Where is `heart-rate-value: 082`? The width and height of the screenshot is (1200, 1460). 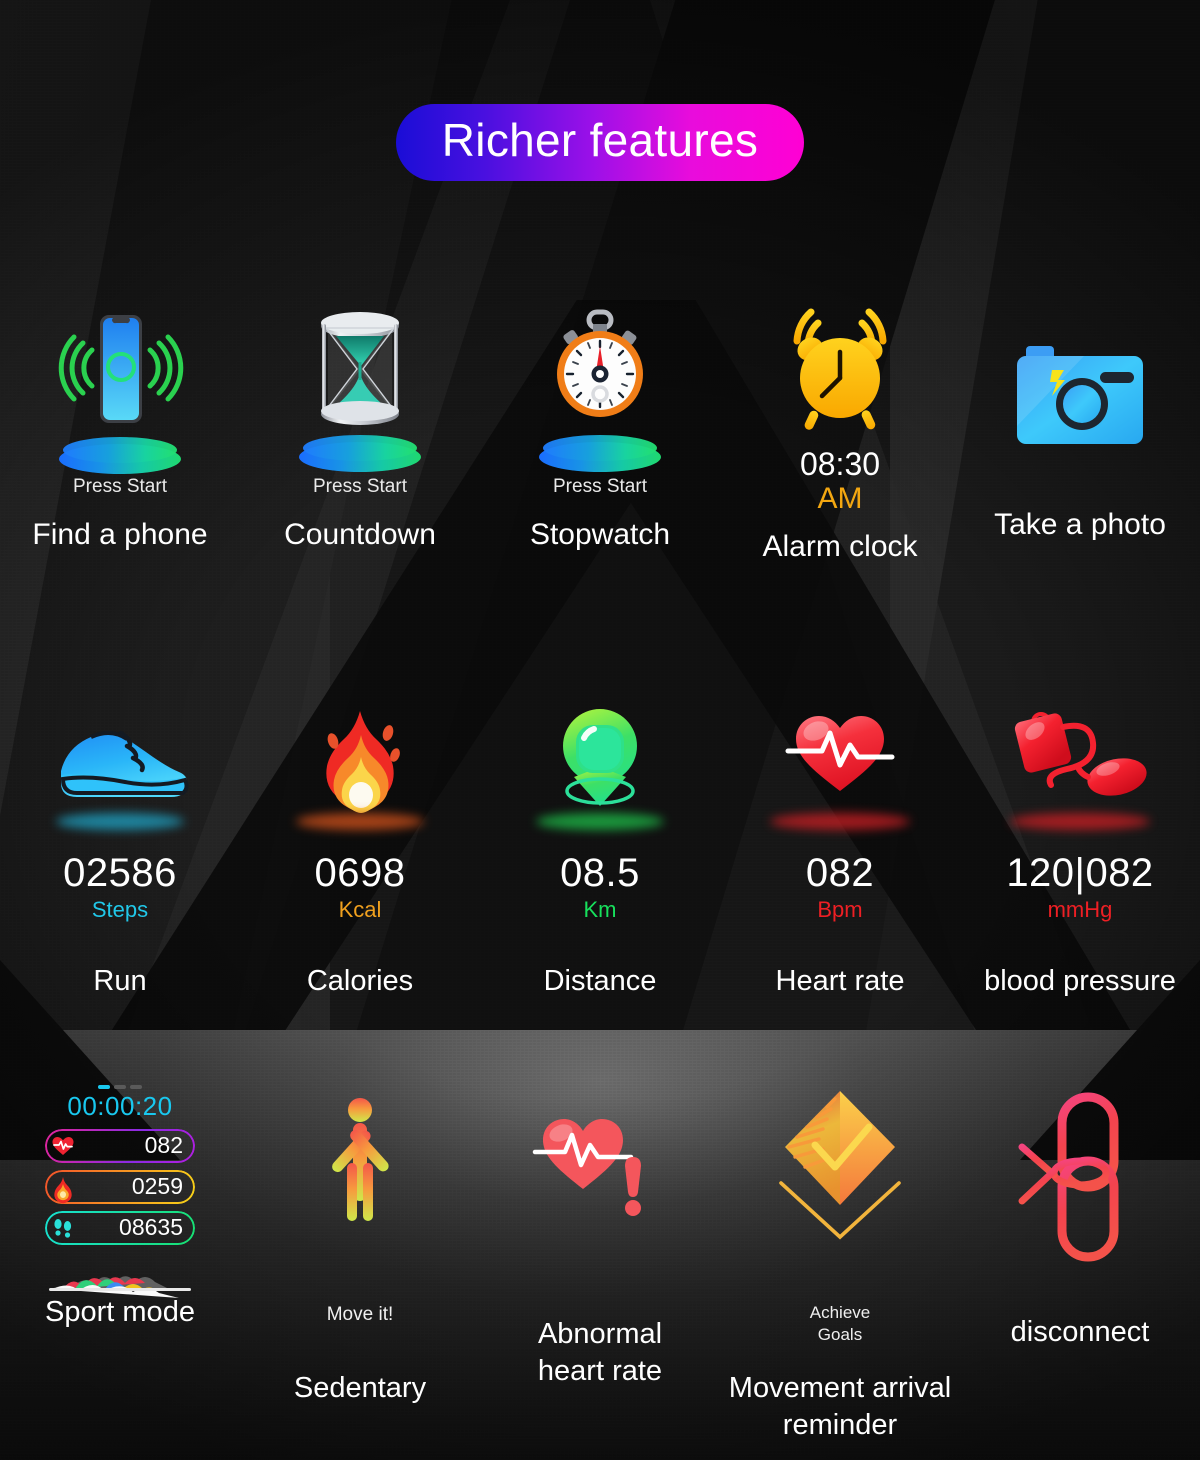 heart-rate-value: 082 is located at coordinates (840, 873).